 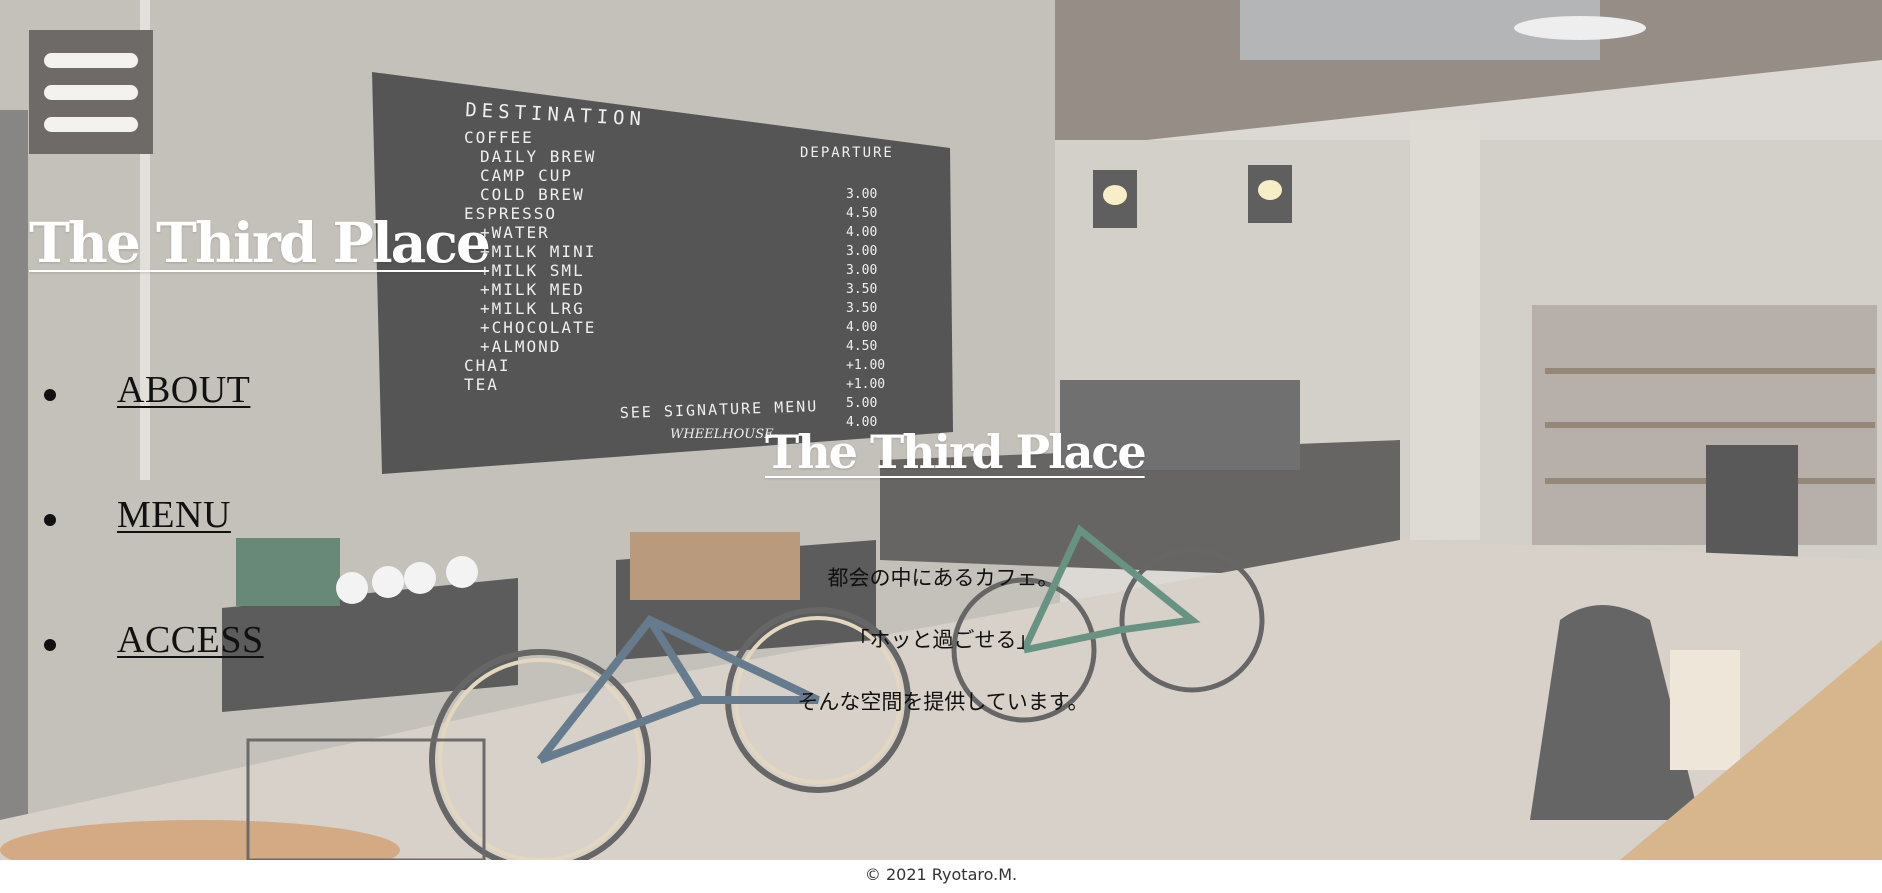 I want to click on footer: © 2021 Ryotaro.M., so click(x=941, y=876).